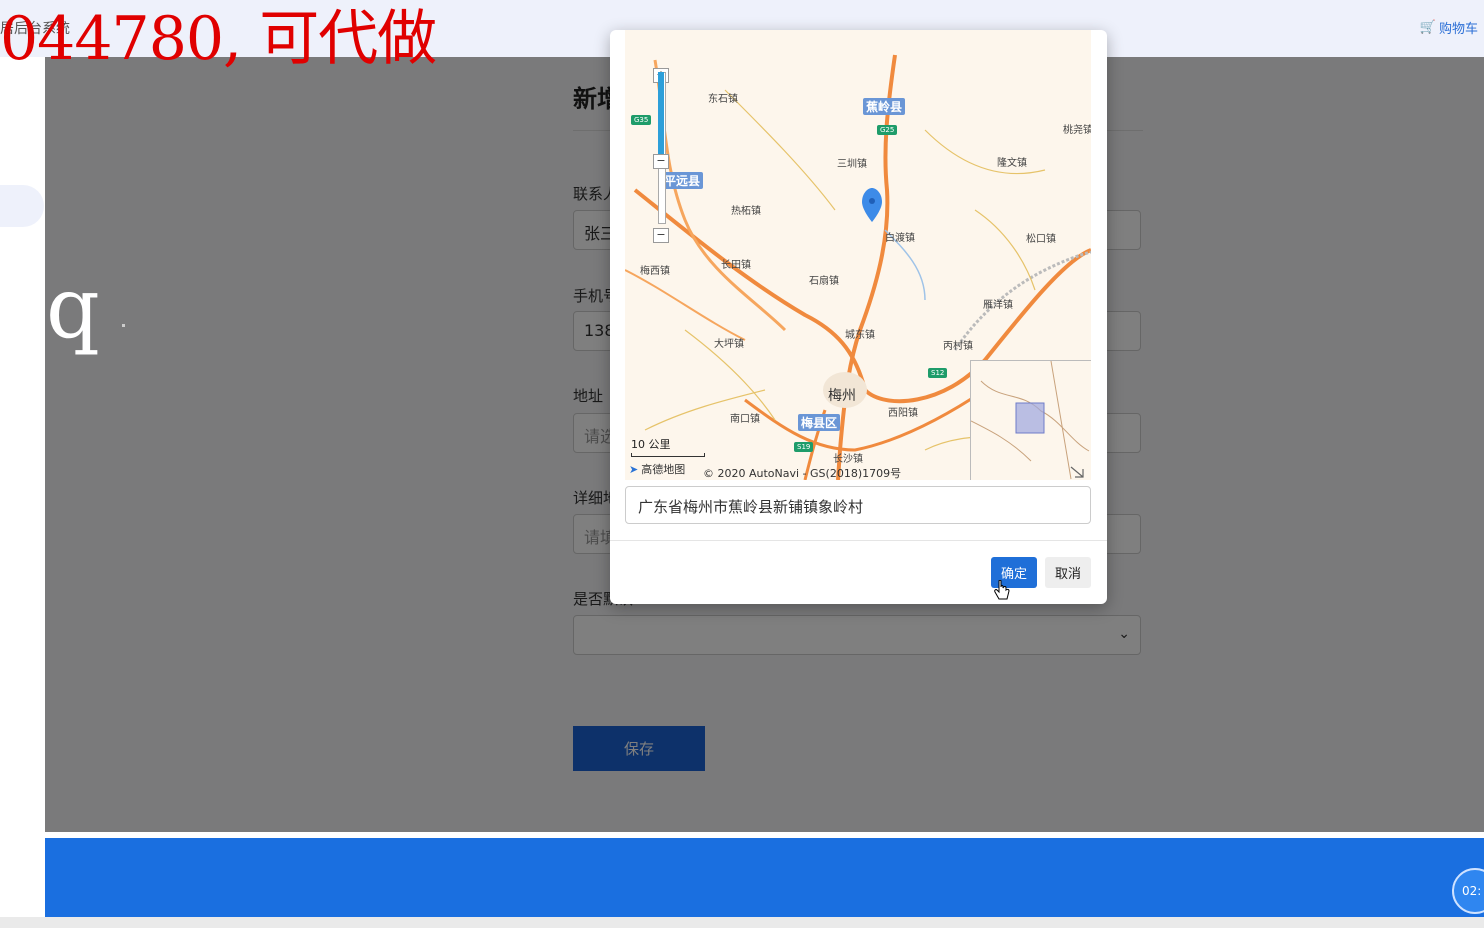 The height and width of the screenshot is (928, 1484). What do you see at coordinates (746, 211) in the screenshot?
I see `map-label-place: 热柘镇` at bounding box center [746, 211].